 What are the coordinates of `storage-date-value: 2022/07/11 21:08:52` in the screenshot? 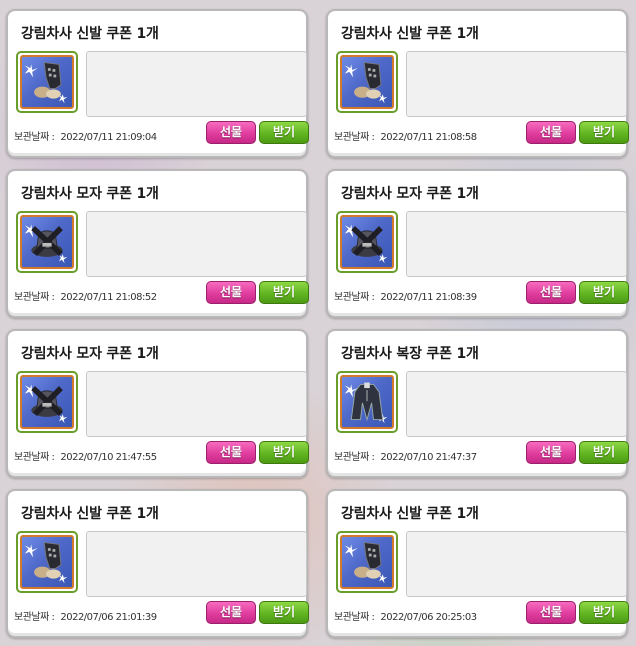 It's located at (108, 297).